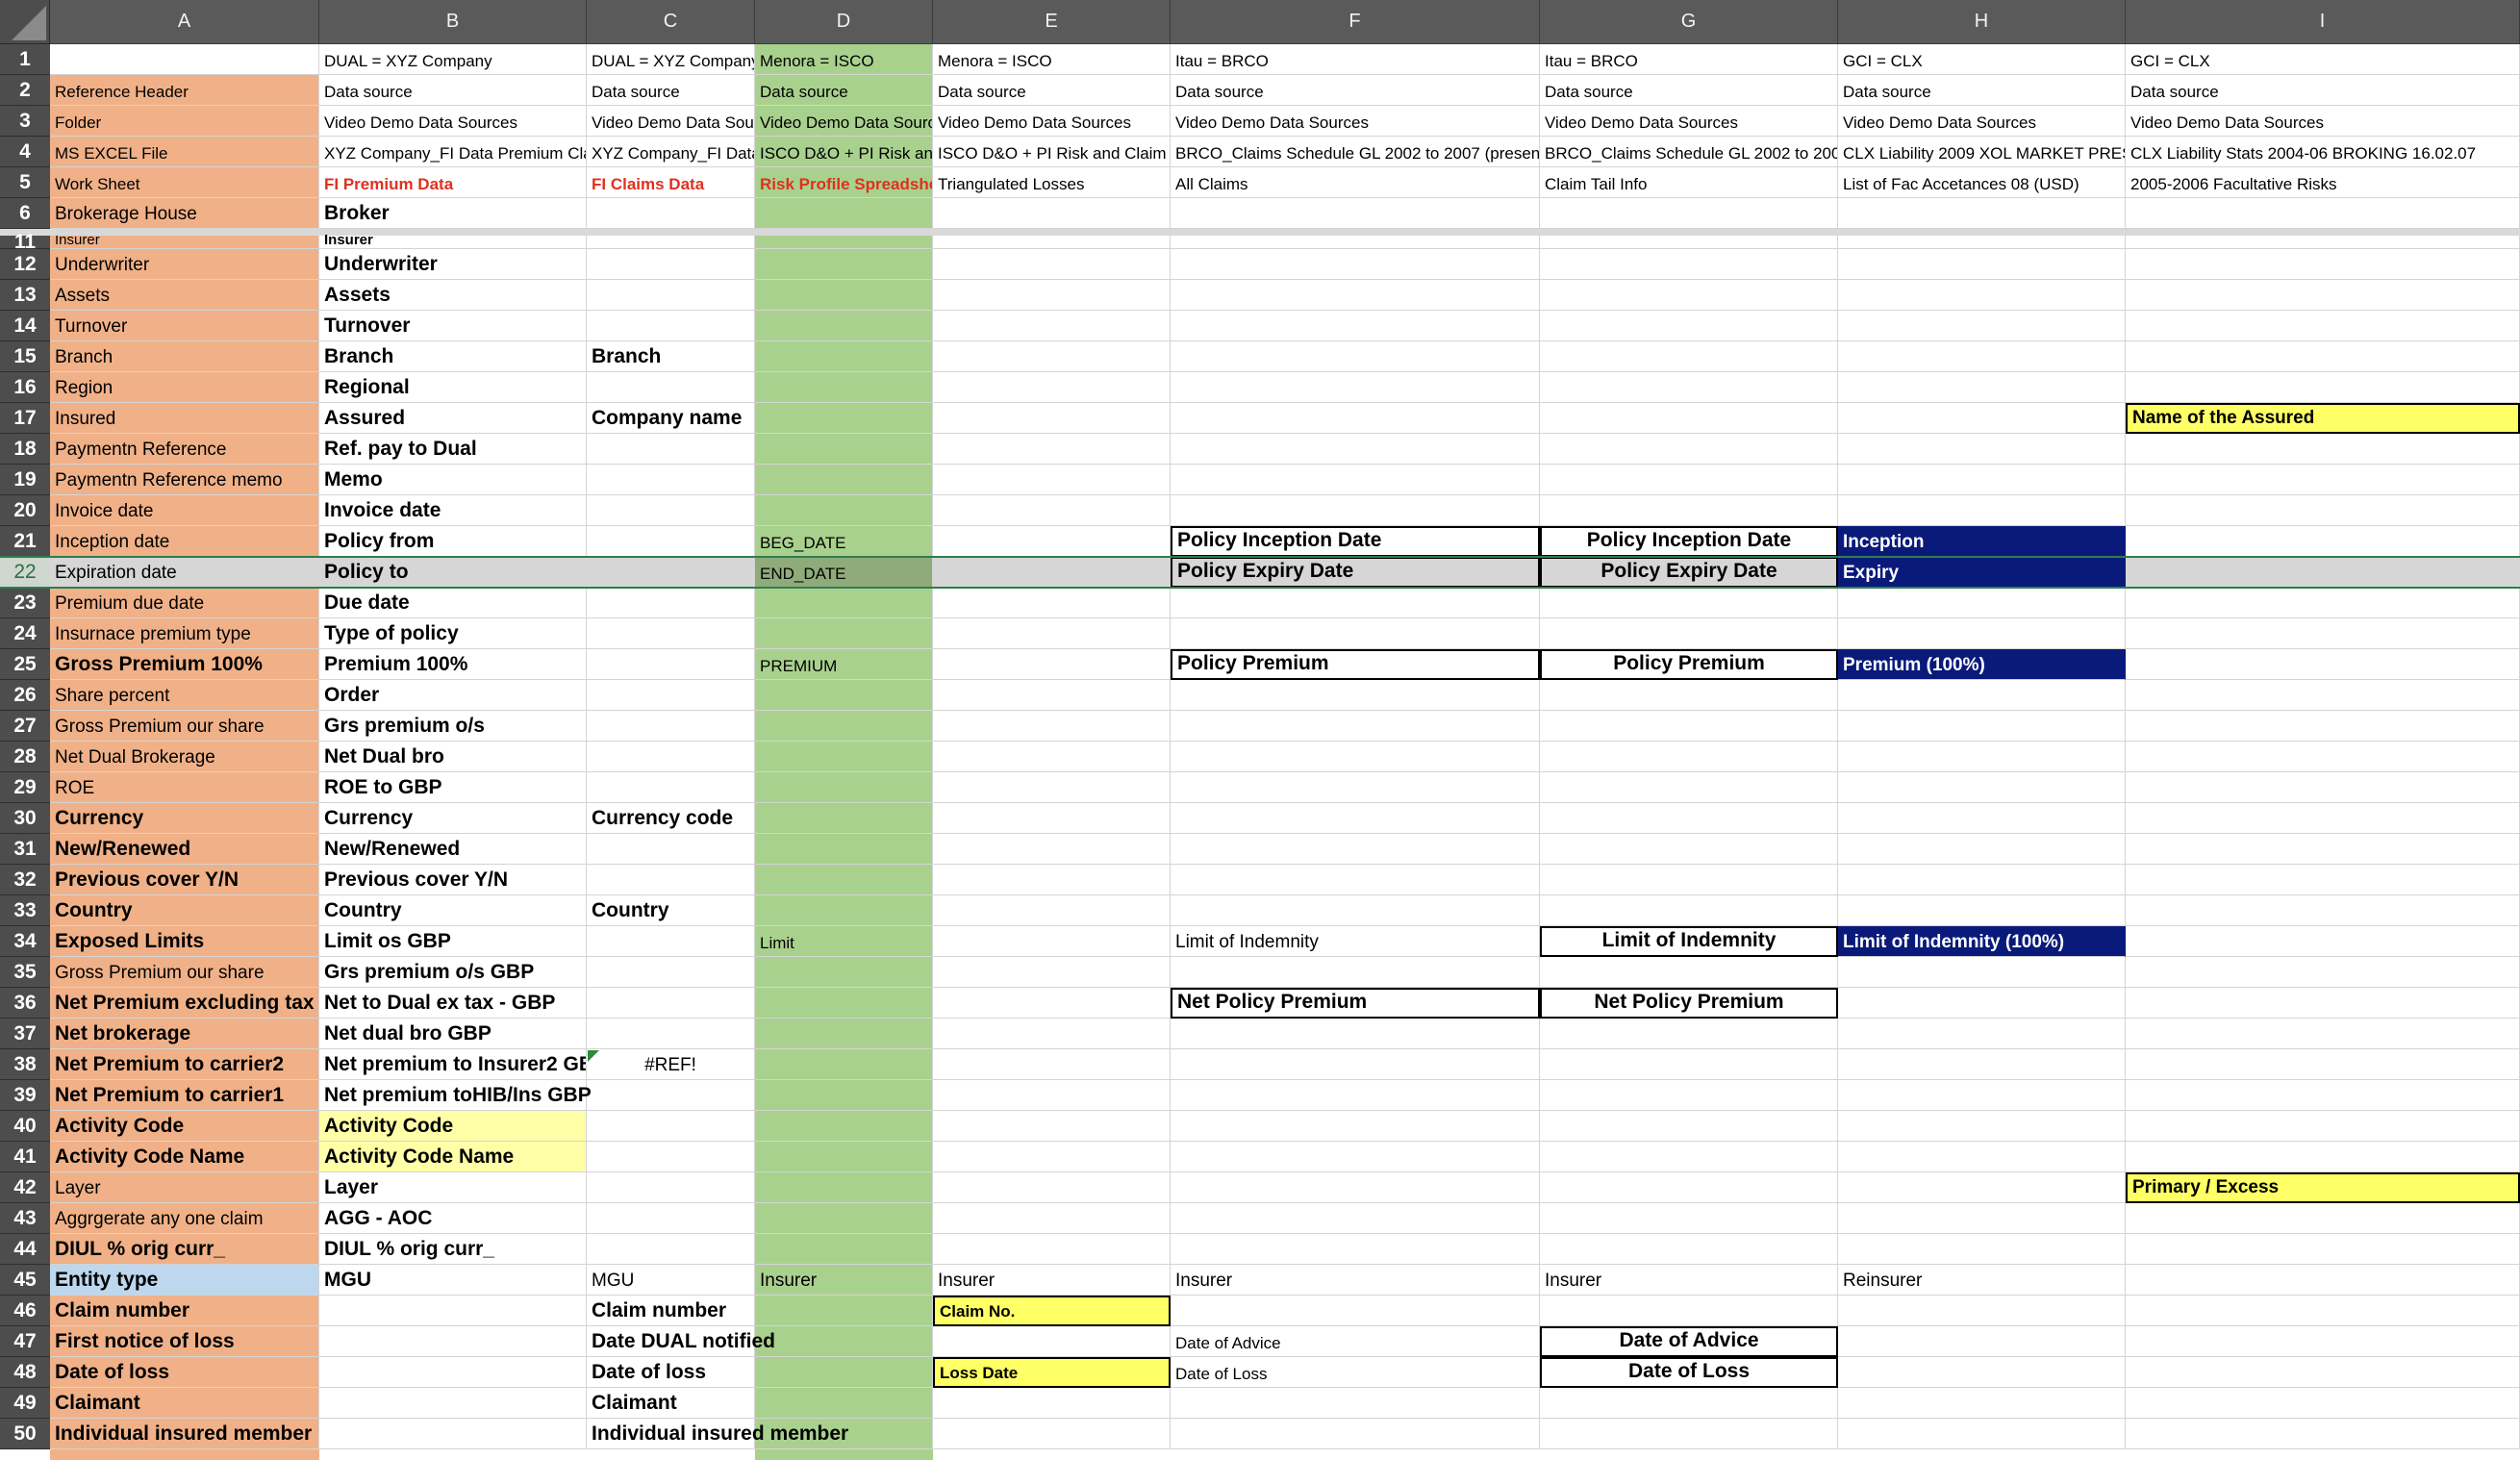 This screenshot has width=2520, height=1460. What do you see at coordinates (453, 572) in the screenshot?
I see `cell-b22: Policy to` at bounding box center [453, 572].